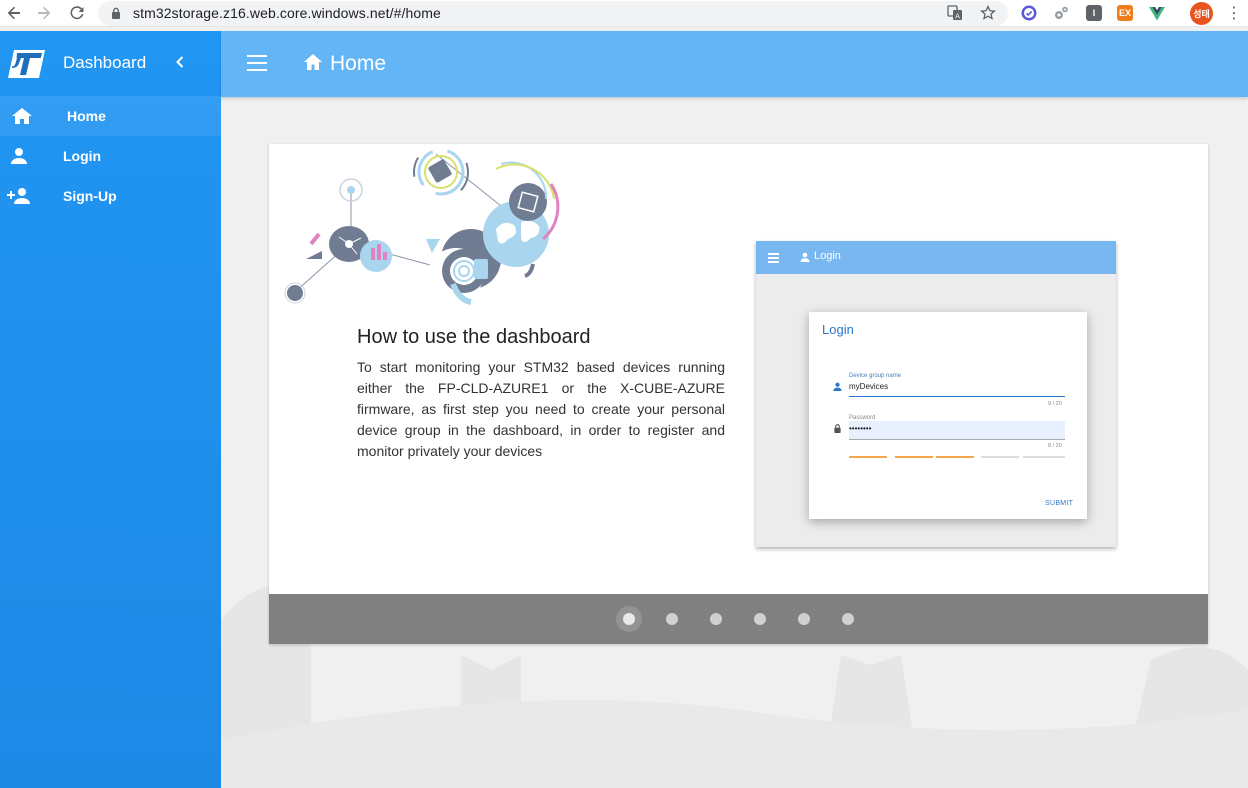  Describe the element at coordinates (738, 619) in the screenshot. I see `carousel-controls` at that location.